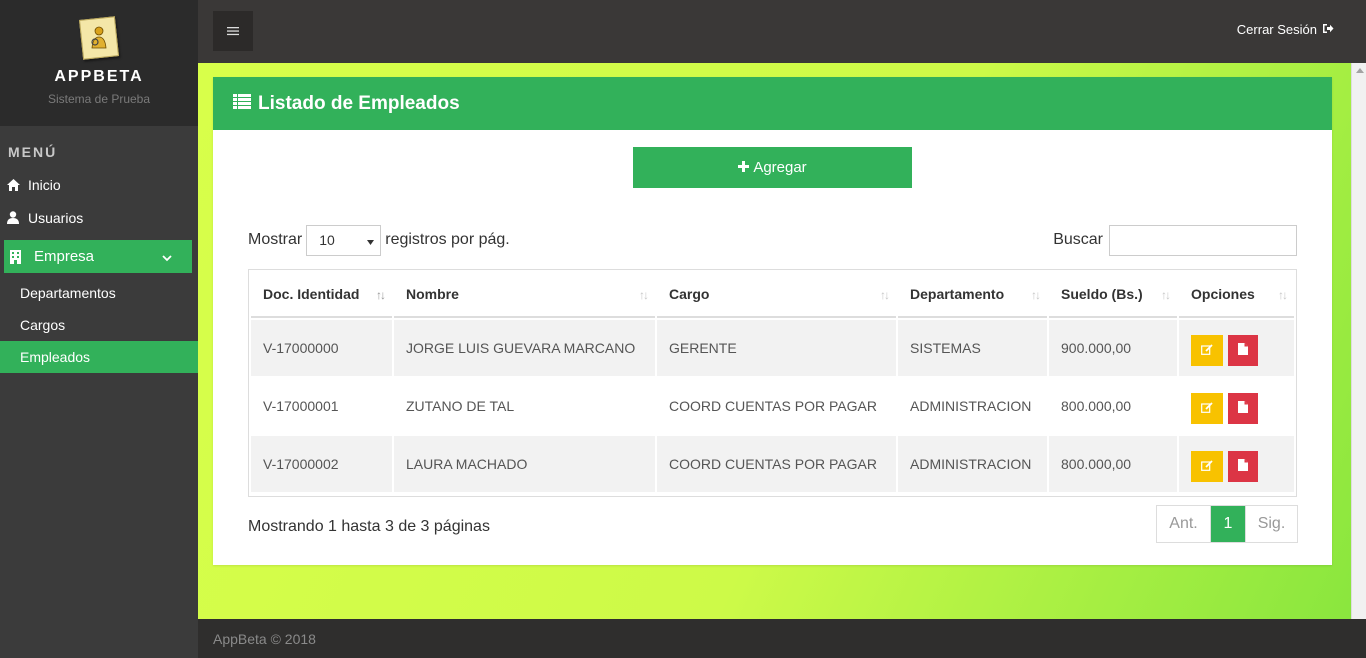 The image size is (1366, 658). What do you see at coordinates (1184, 524) in the screenshot?
I see `pagination-prev-button: Ant.` at bounding box center [1184, 524].